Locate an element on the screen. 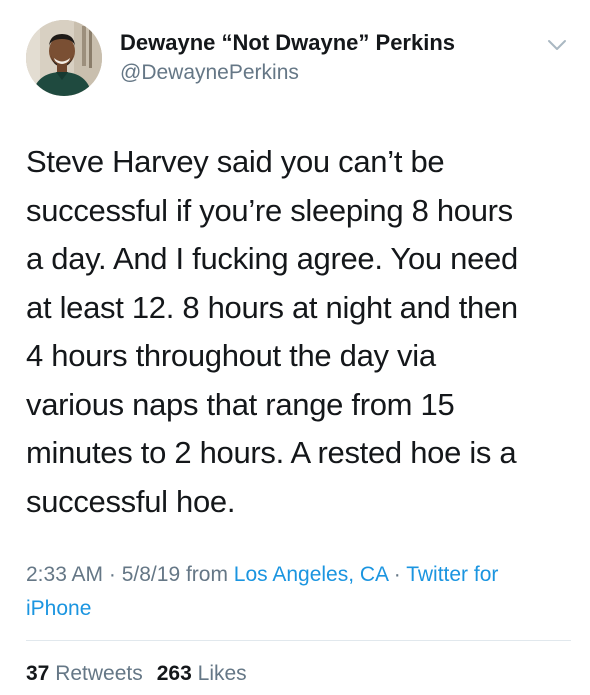  author-handle: @DewaynePerkins is located at coordinates (209, 73).